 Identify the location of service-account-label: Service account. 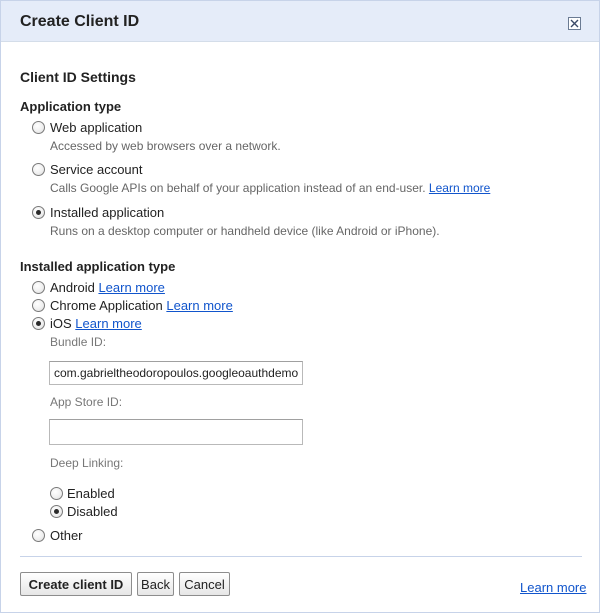
(96, 169).